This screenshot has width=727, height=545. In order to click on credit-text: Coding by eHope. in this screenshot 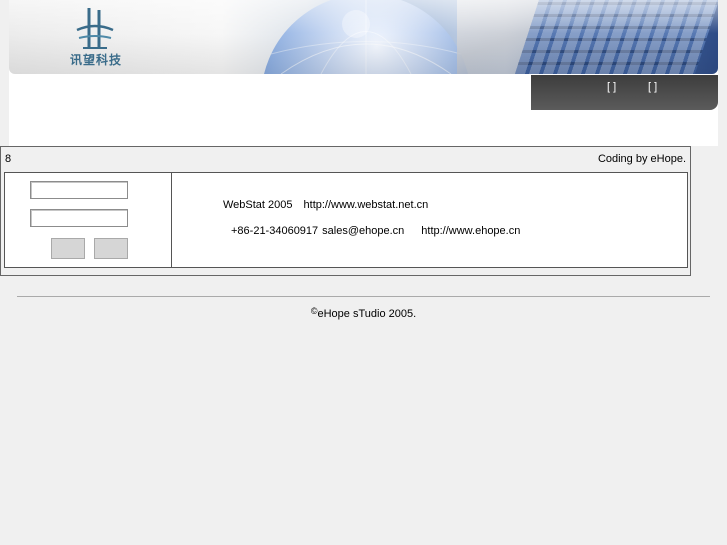, I will do `click(641, 159)`.